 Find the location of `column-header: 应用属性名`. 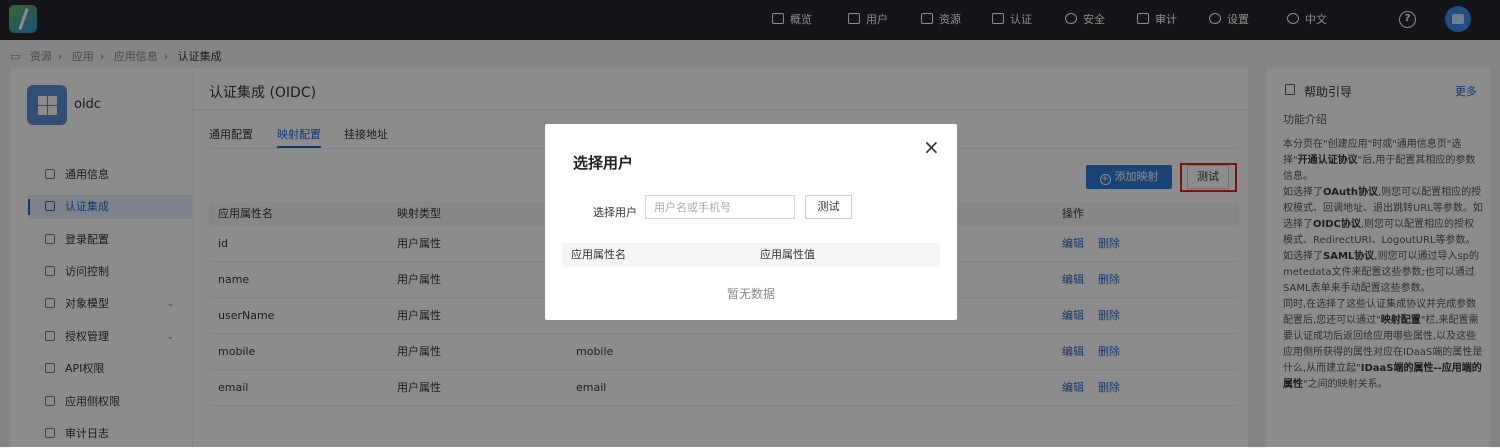

column-header: 应用属性名 is located at coordinates (598, 254).